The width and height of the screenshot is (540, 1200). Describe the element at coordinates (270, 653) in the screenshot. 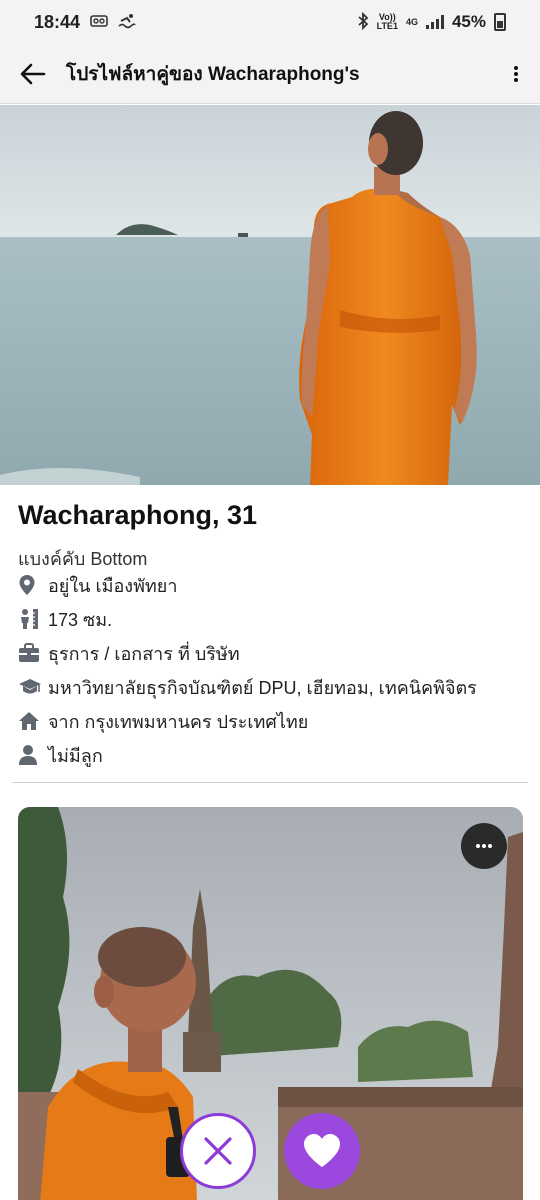

I see `detail-work: ธุรการ / เอกสาร ที่ บริษัท` at that location.